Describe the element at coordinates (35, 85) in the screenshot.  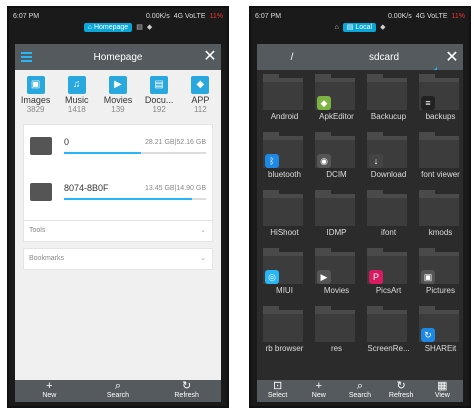
I see `image-icon: ▣` at that location.